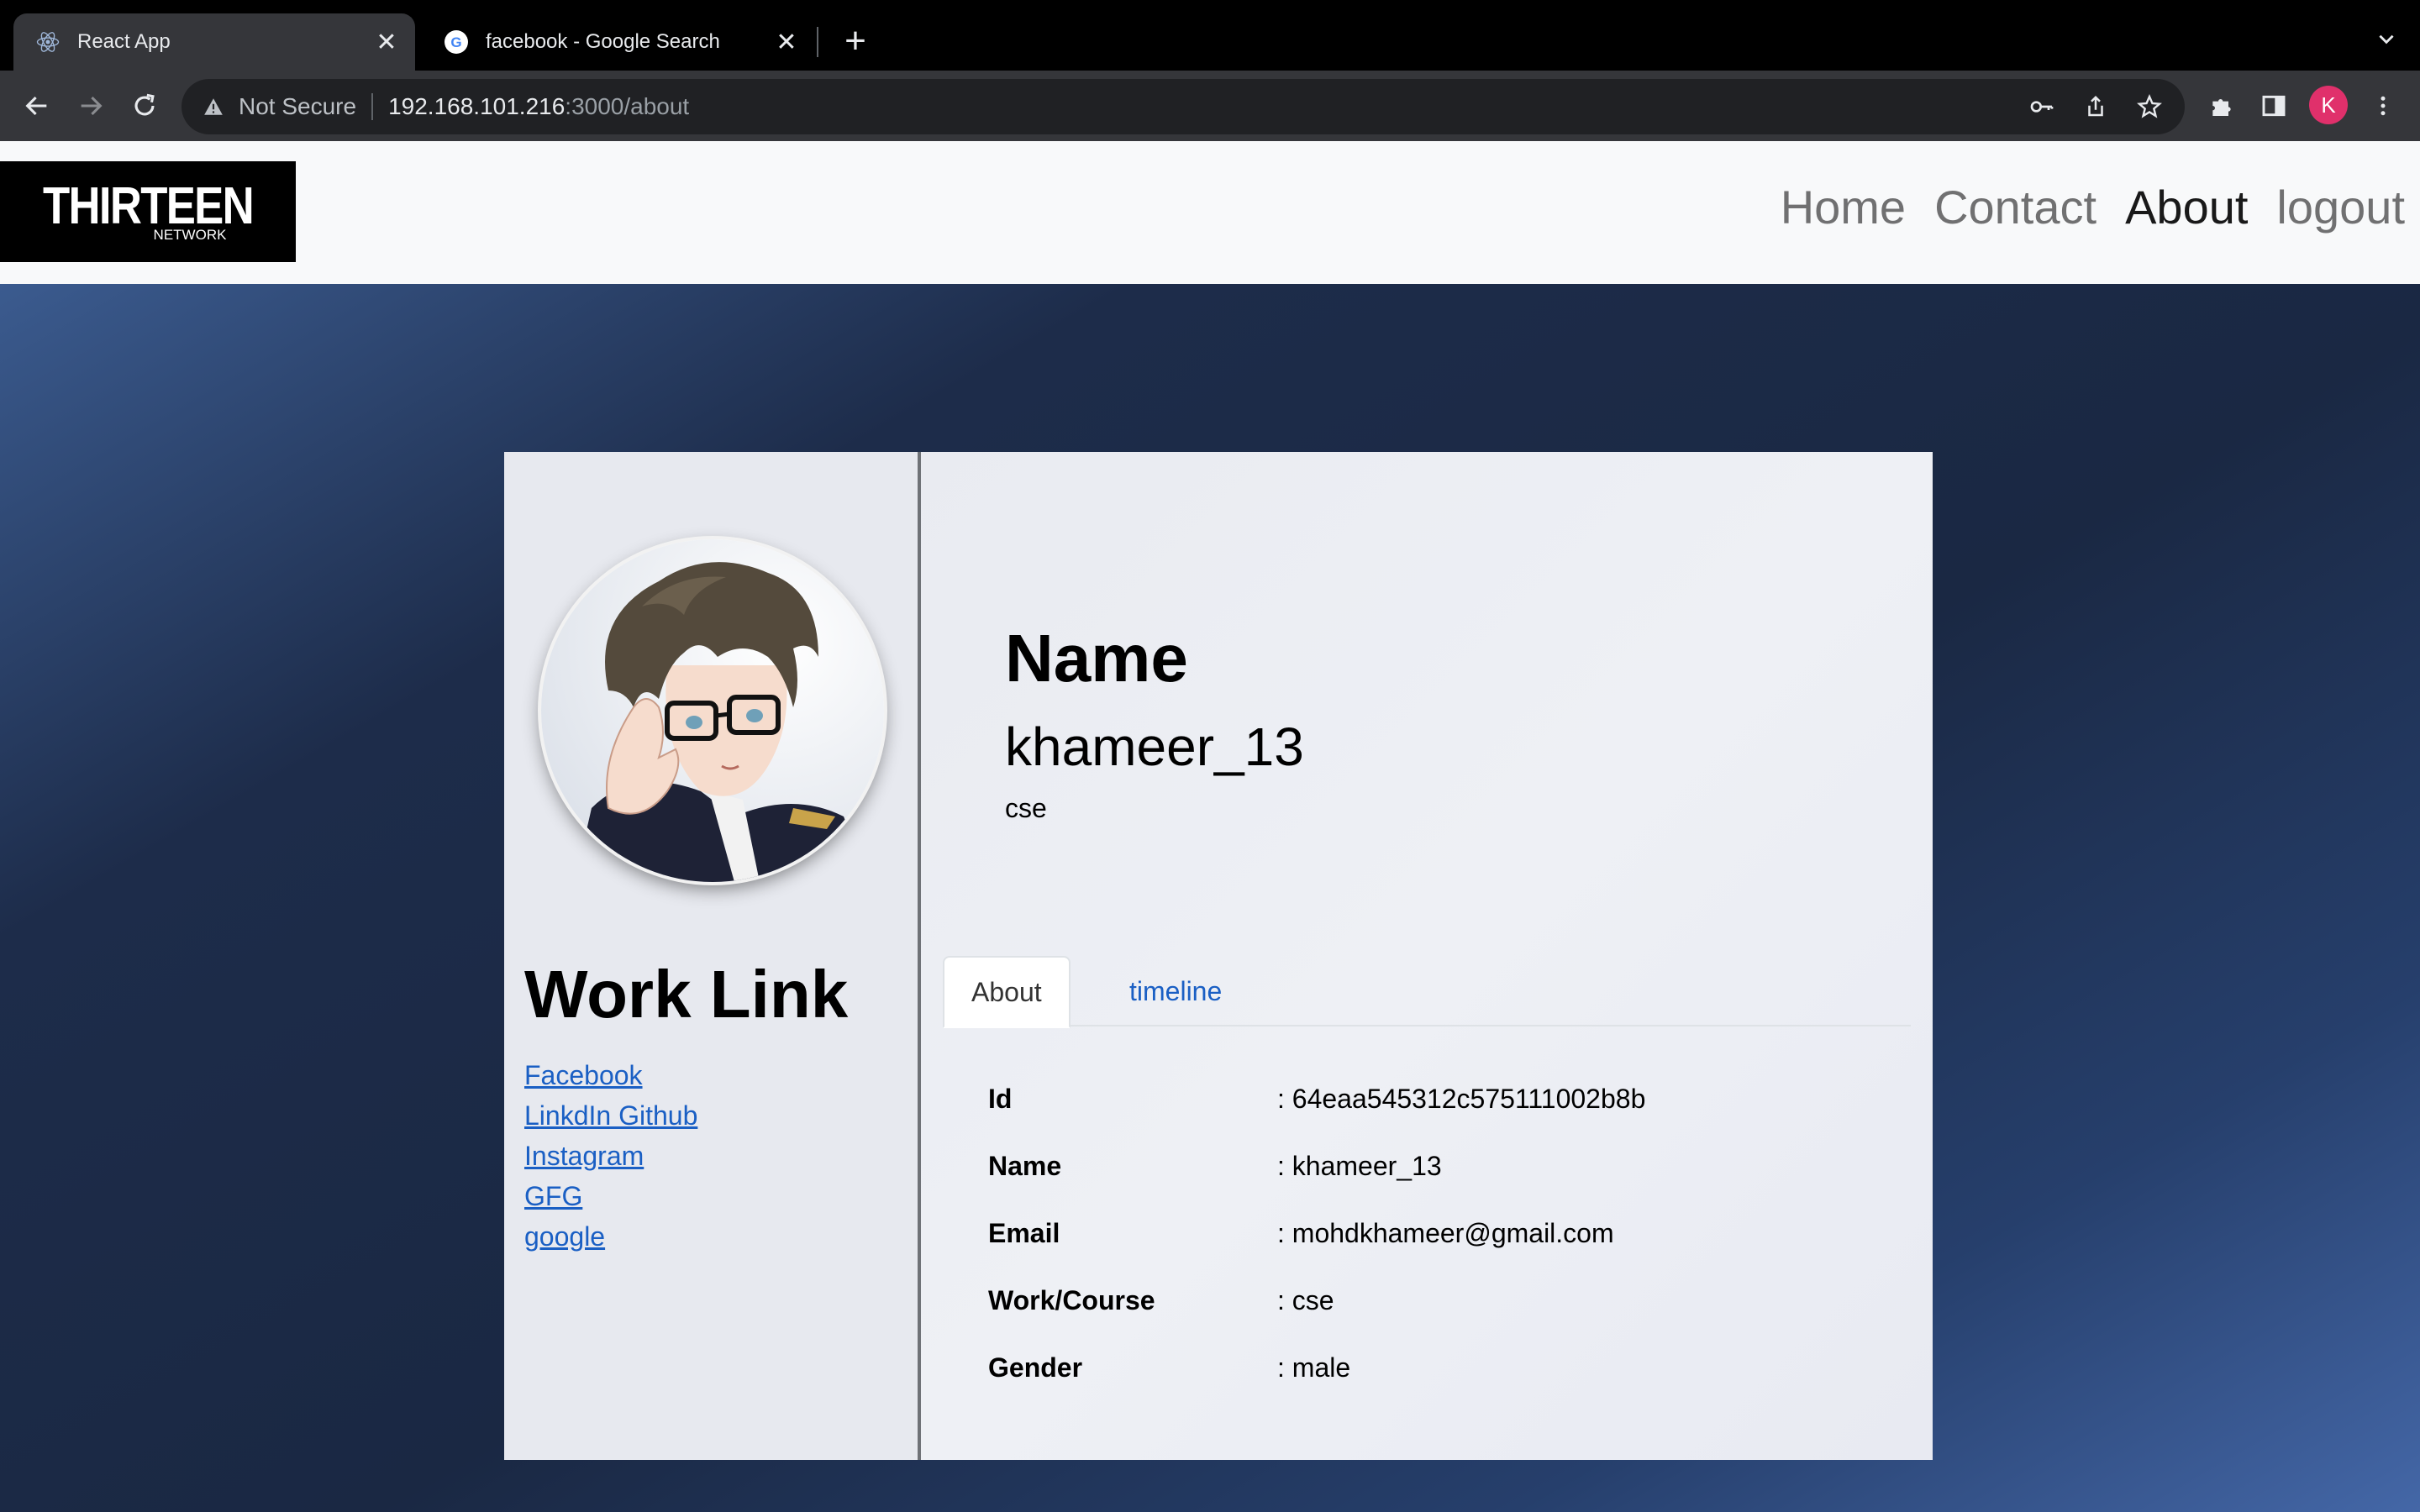  I want to click on warning-icon, so click(214, 107).